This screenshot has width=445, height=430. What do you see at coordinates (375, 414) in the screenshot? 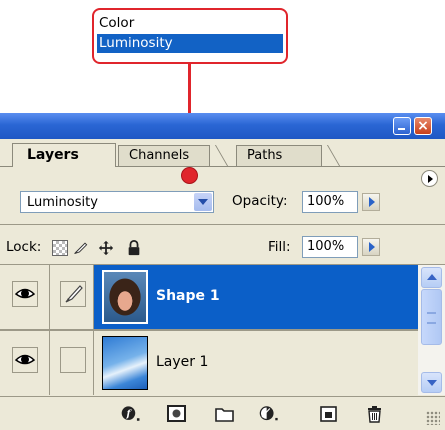
I see `trash-icon` at bounding box center [375, 414].